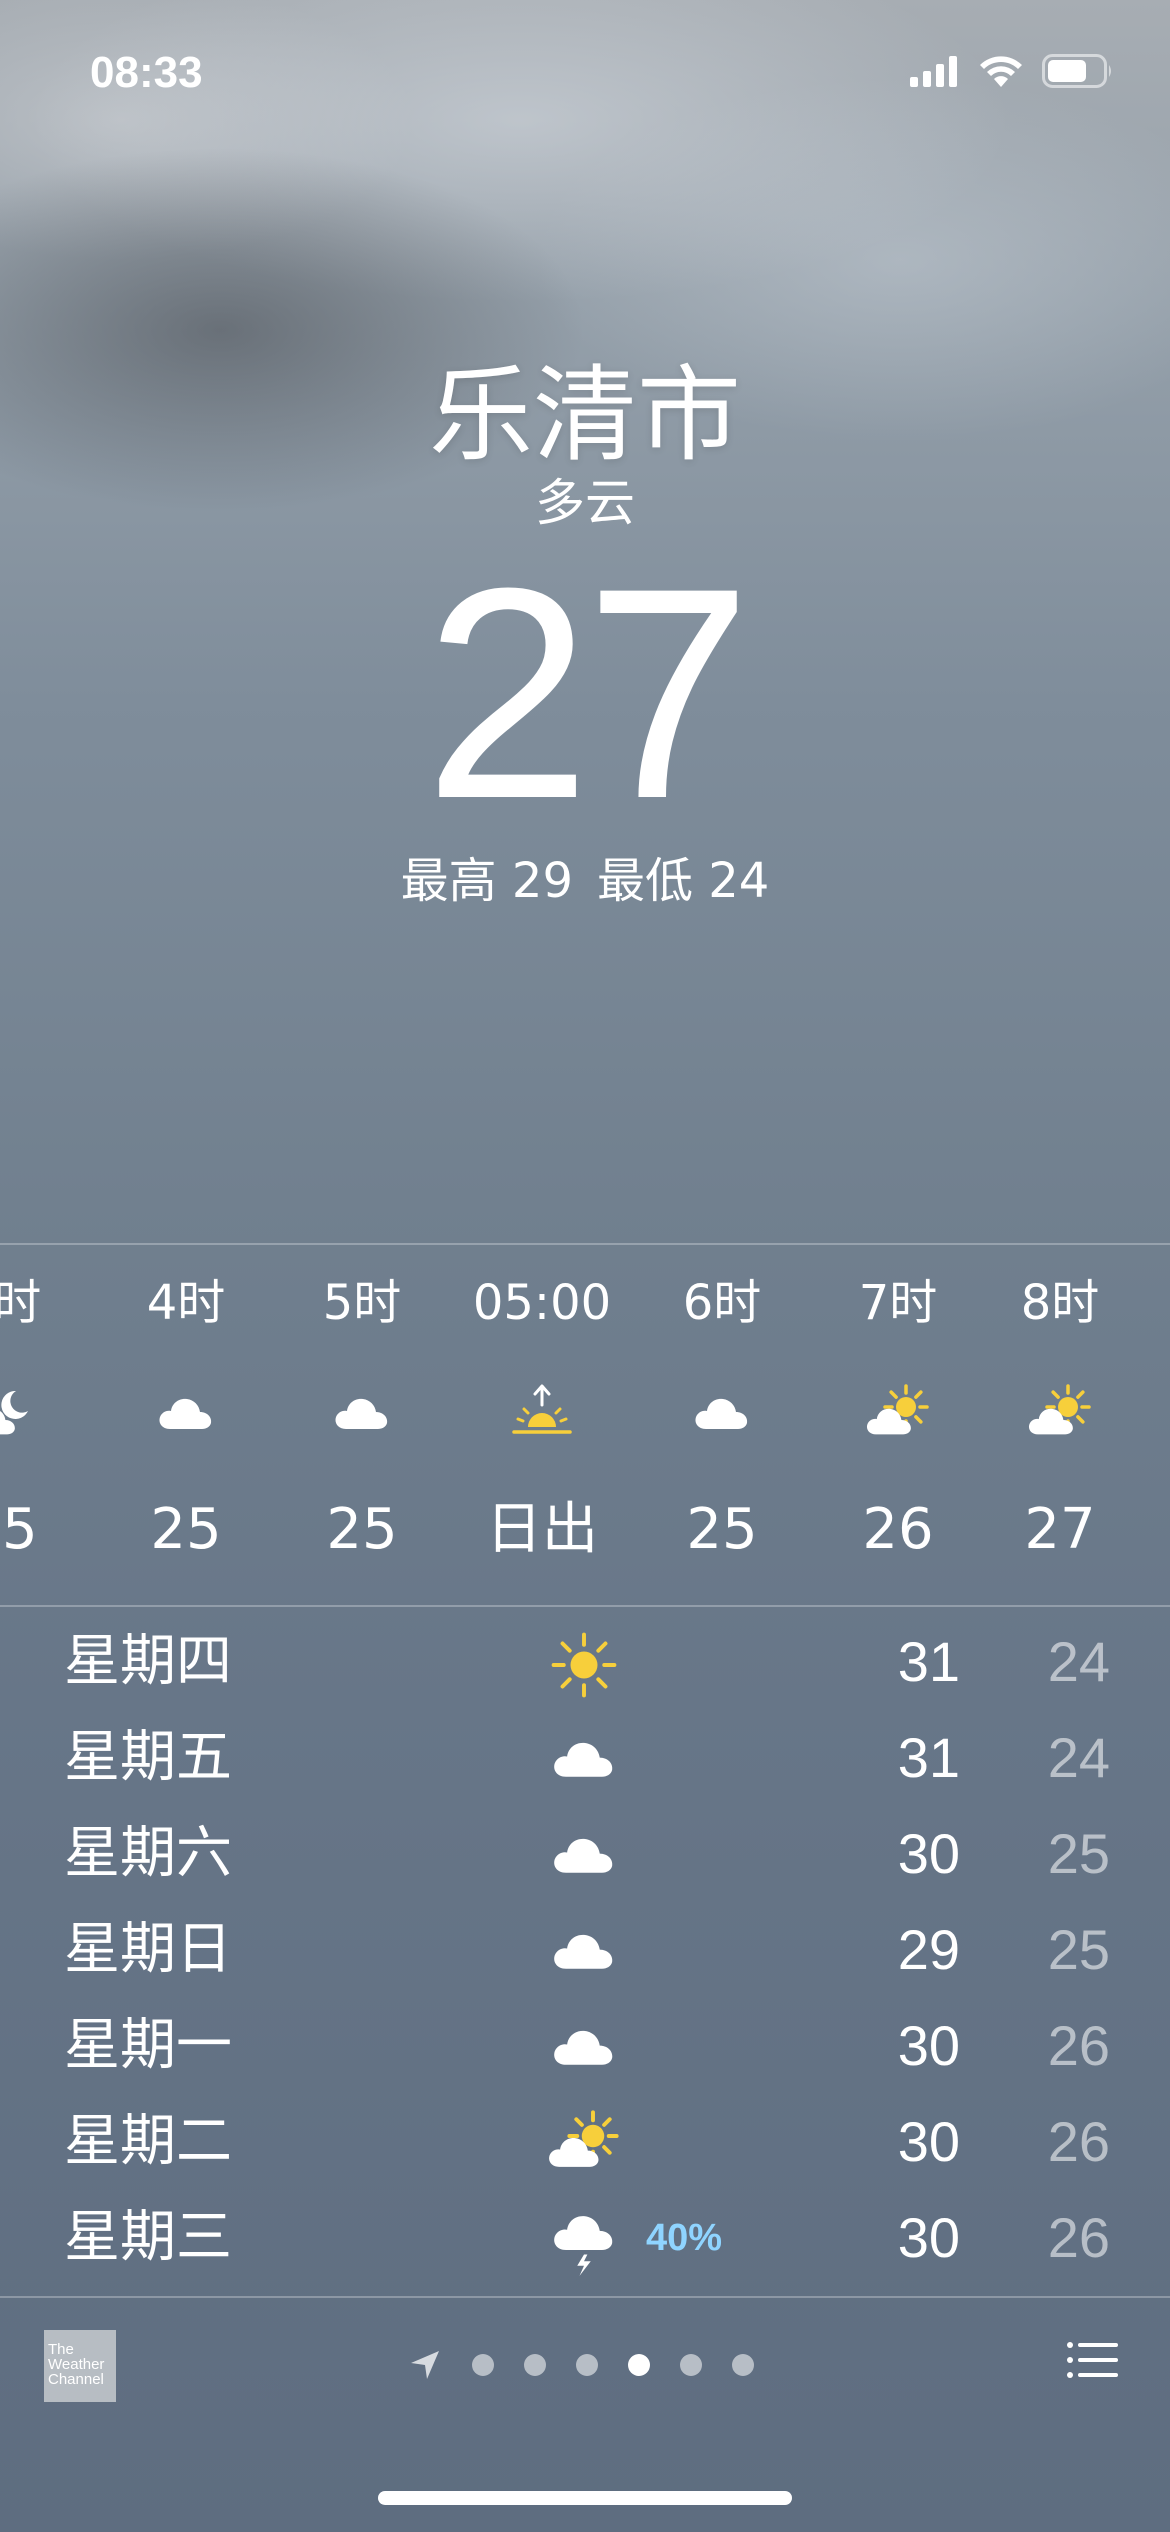  What do you see at coordinates (148, 2237) in the screenshot?
I see `day-name: 星期三` at bounding box center [148, 2237].